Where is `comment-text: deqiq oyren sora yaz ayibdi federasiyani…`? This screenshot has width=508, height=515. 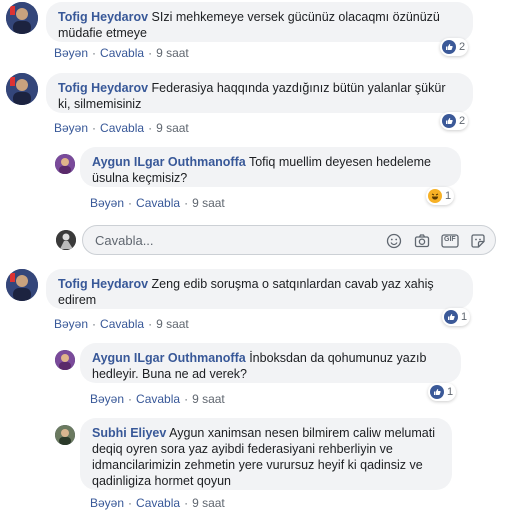
comment-text: deqiq oyren sora yaz ayibdi federasiyani… is located at coordinates (242, 449).